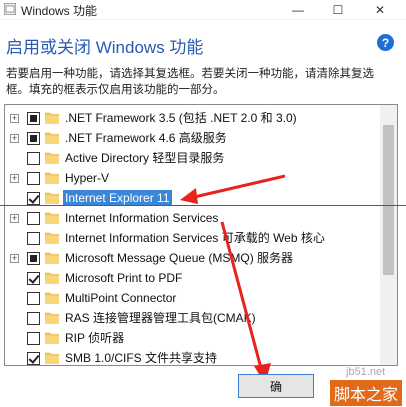  I want to click on annotation-arrows, so click(233, 279).